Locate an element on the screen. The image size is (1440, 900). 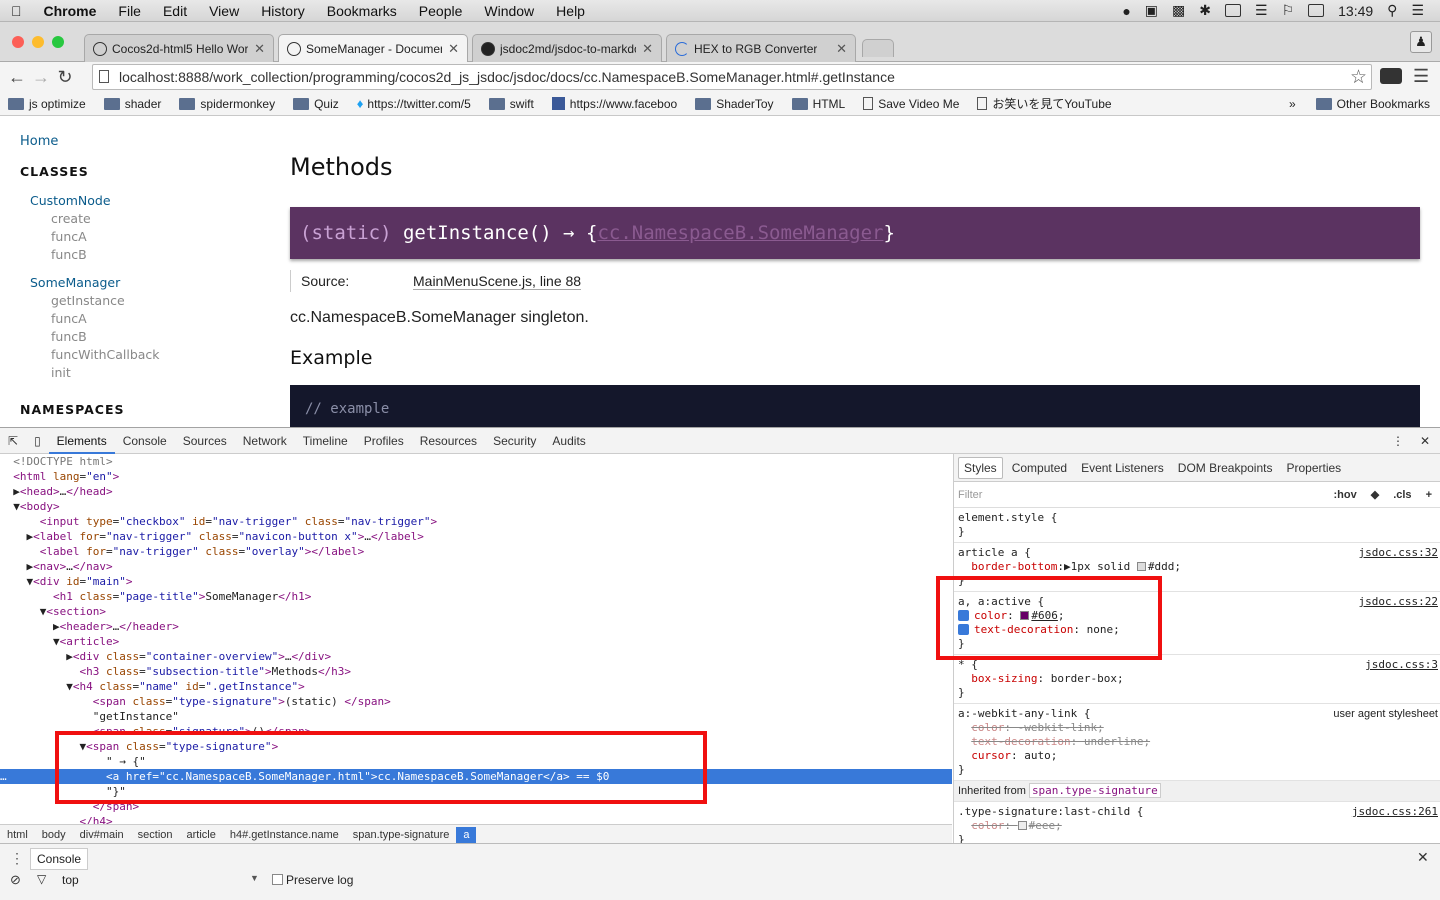
keyboard-icon is located at coordinates (1233, 10).